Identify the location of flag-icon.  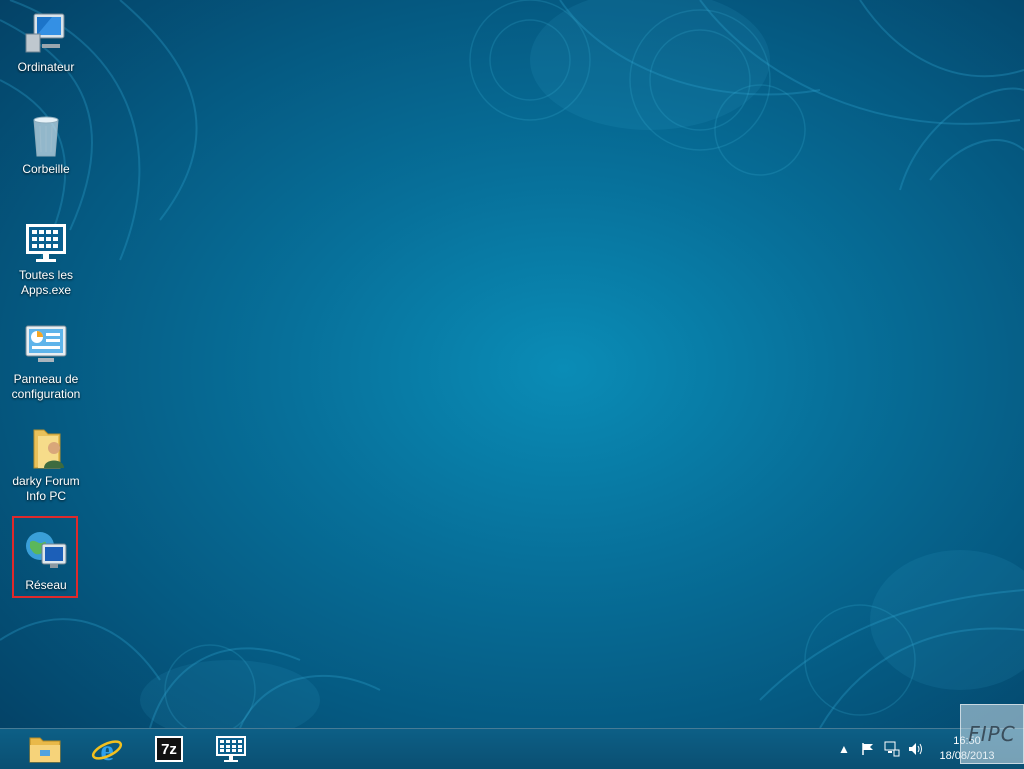
(868, 749).